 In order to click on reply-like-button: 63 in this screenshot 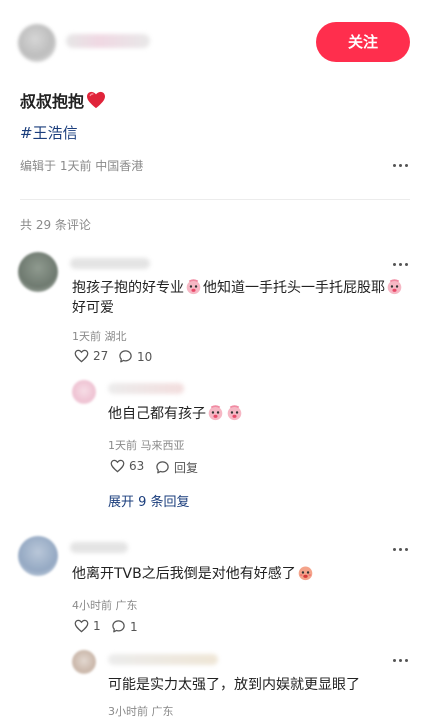, I will do `click(127, 466)`.